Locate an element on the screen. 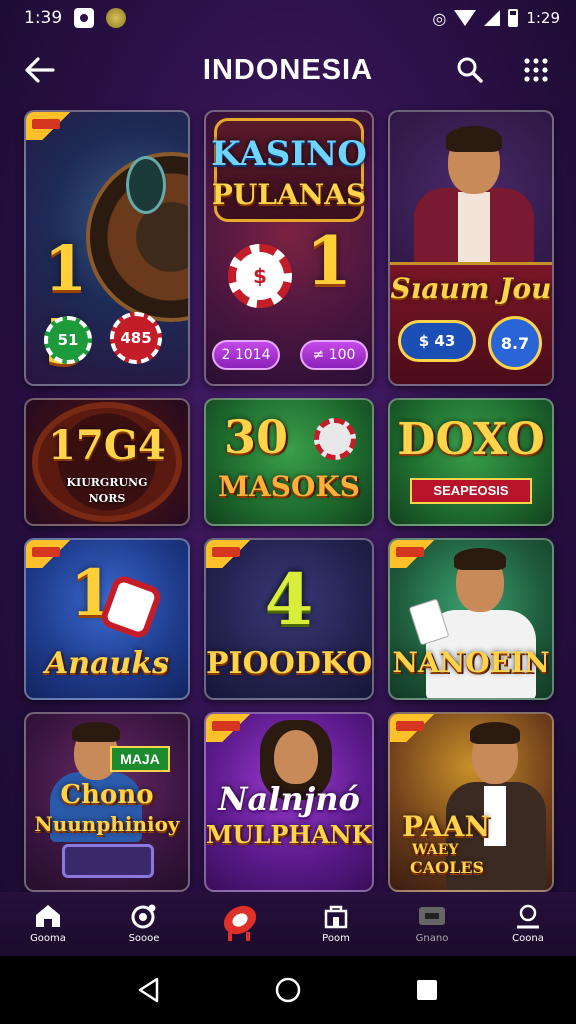 The height and width of the screenshot is (1024, 576). game-tile: DOXO SEAPEOSIS is located at coordinates (471, 462).